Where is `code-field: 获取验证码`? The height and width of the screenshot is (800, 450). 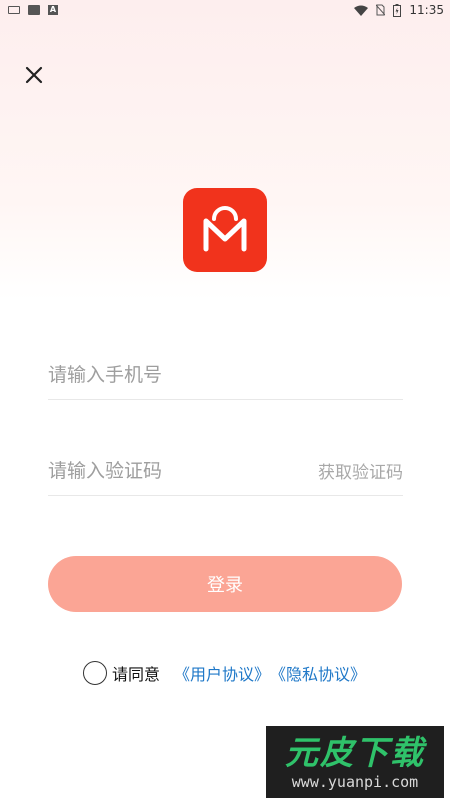 code-field: 获取验证码 is located at coordinates (225, 471).